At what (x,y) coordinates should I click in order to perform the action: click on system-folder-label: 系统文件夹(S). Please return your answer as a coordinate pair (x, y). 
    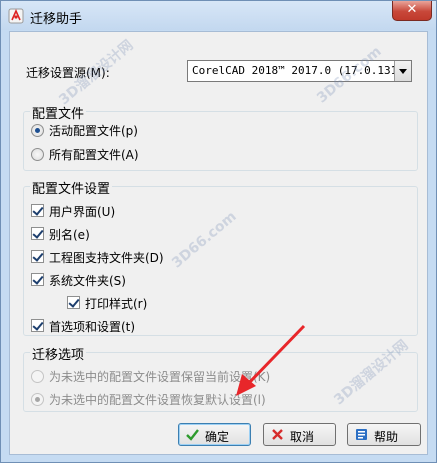
    Looking at the image, I should click on (87, 280).